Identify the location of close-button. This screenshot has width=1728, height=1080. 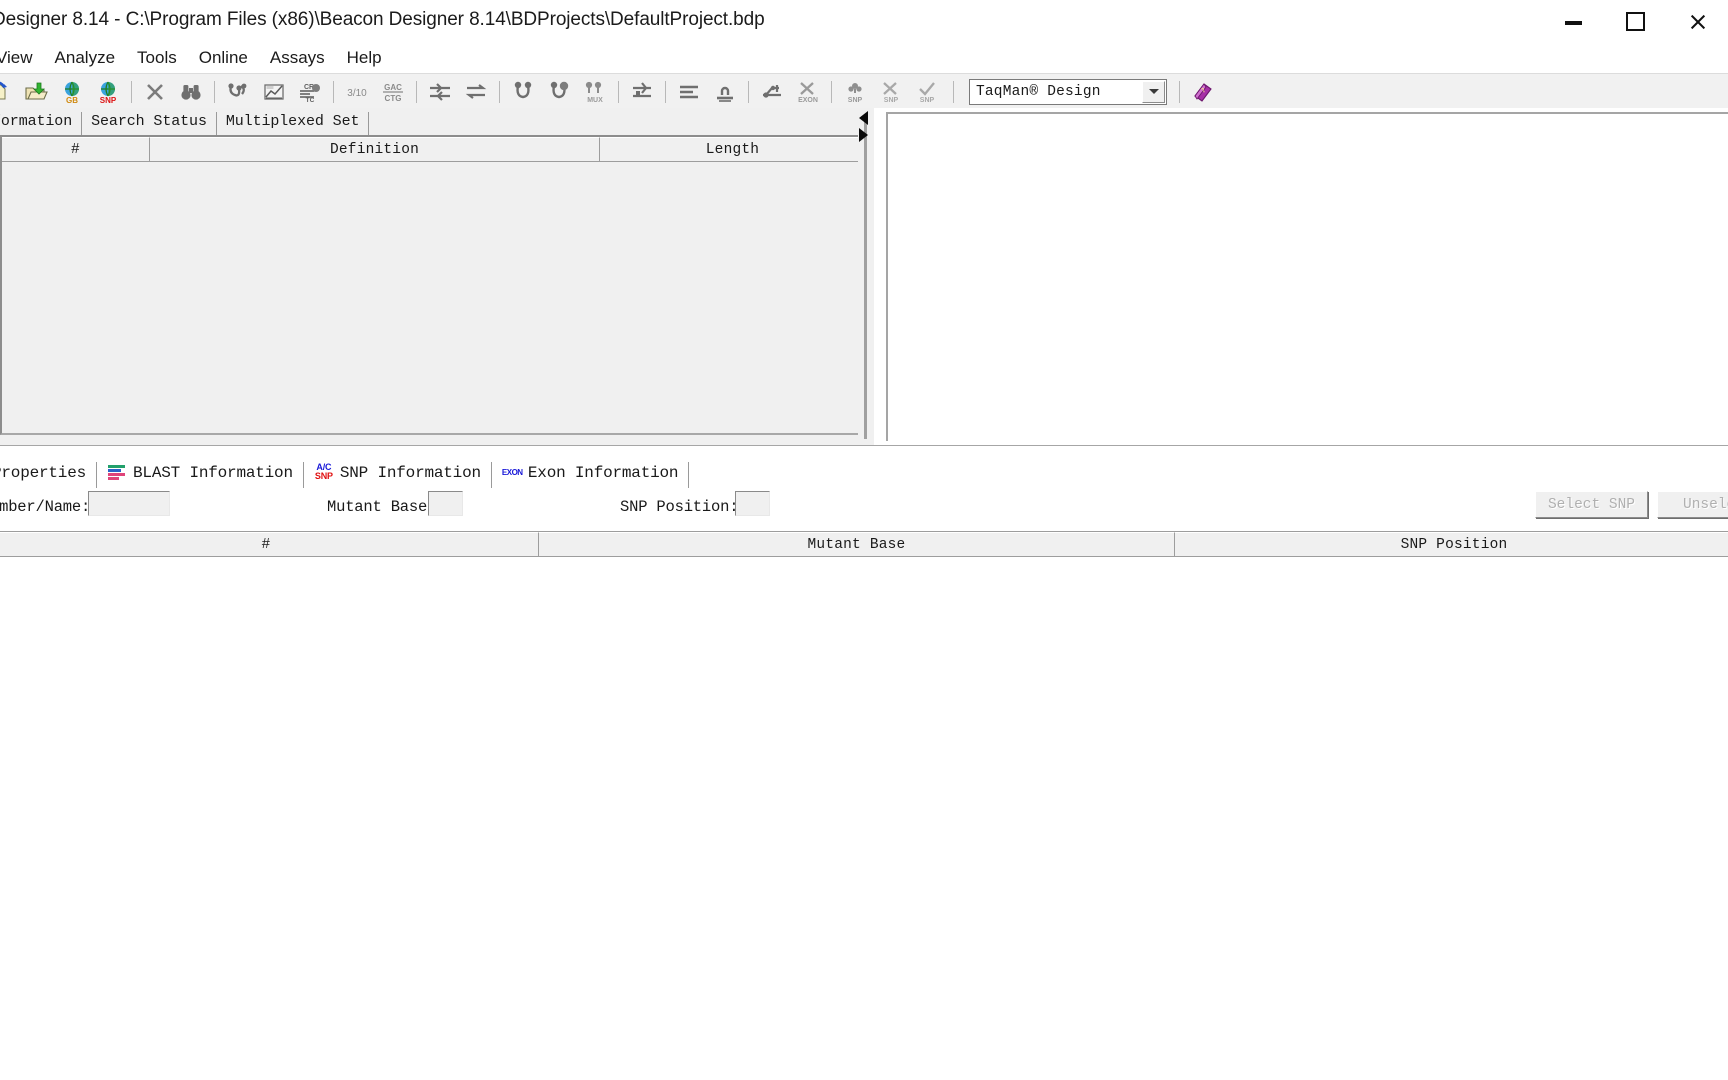
(1697, 21).